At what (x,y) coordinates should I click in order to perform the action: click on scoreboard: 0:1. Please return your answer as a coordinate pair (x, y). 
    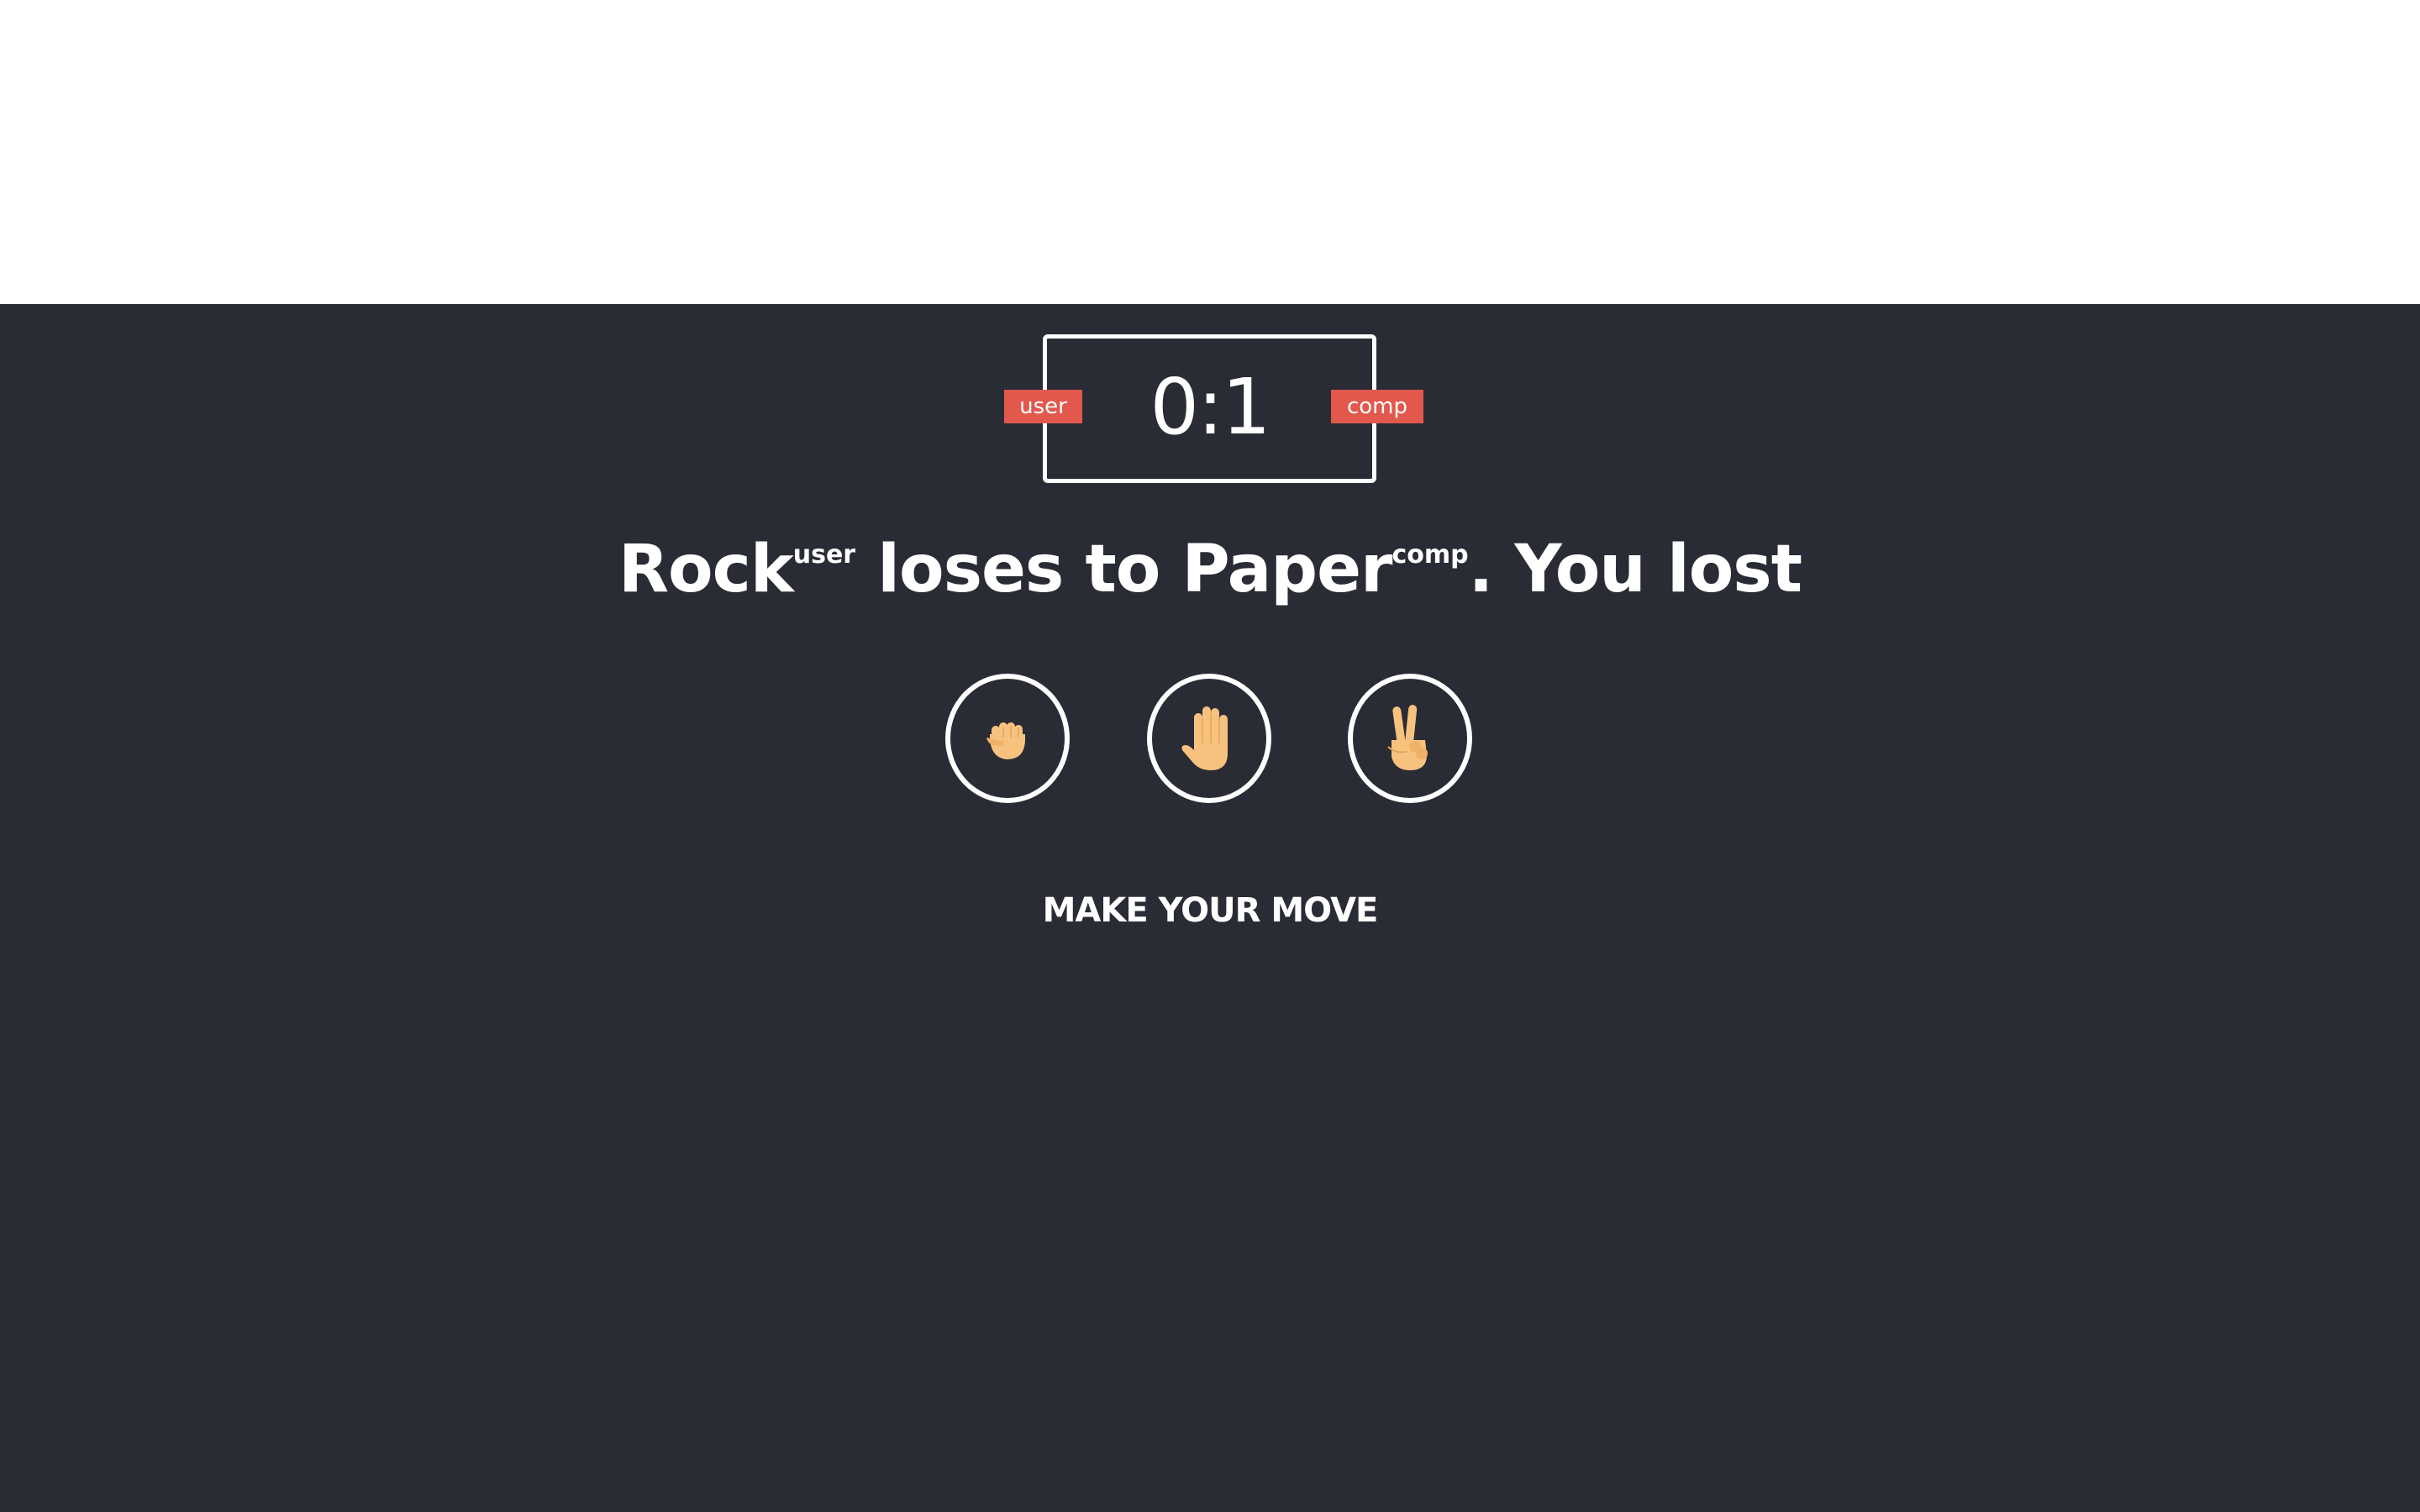
    Looking at the image, I should click on (1209, 408).